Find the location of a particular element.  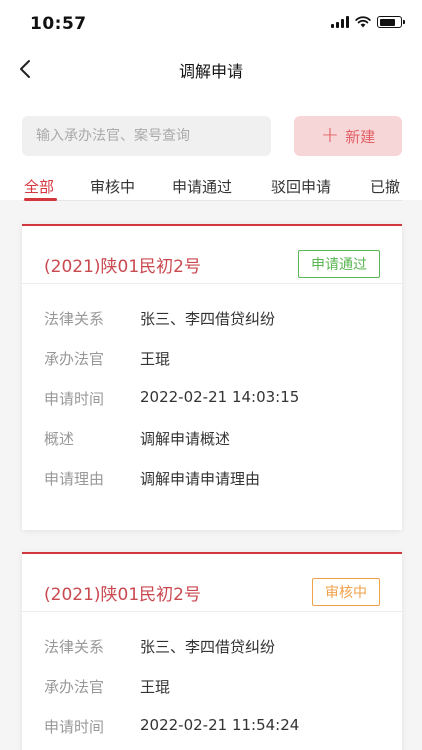

plus-icon: + is located at coordinates (330, 135).